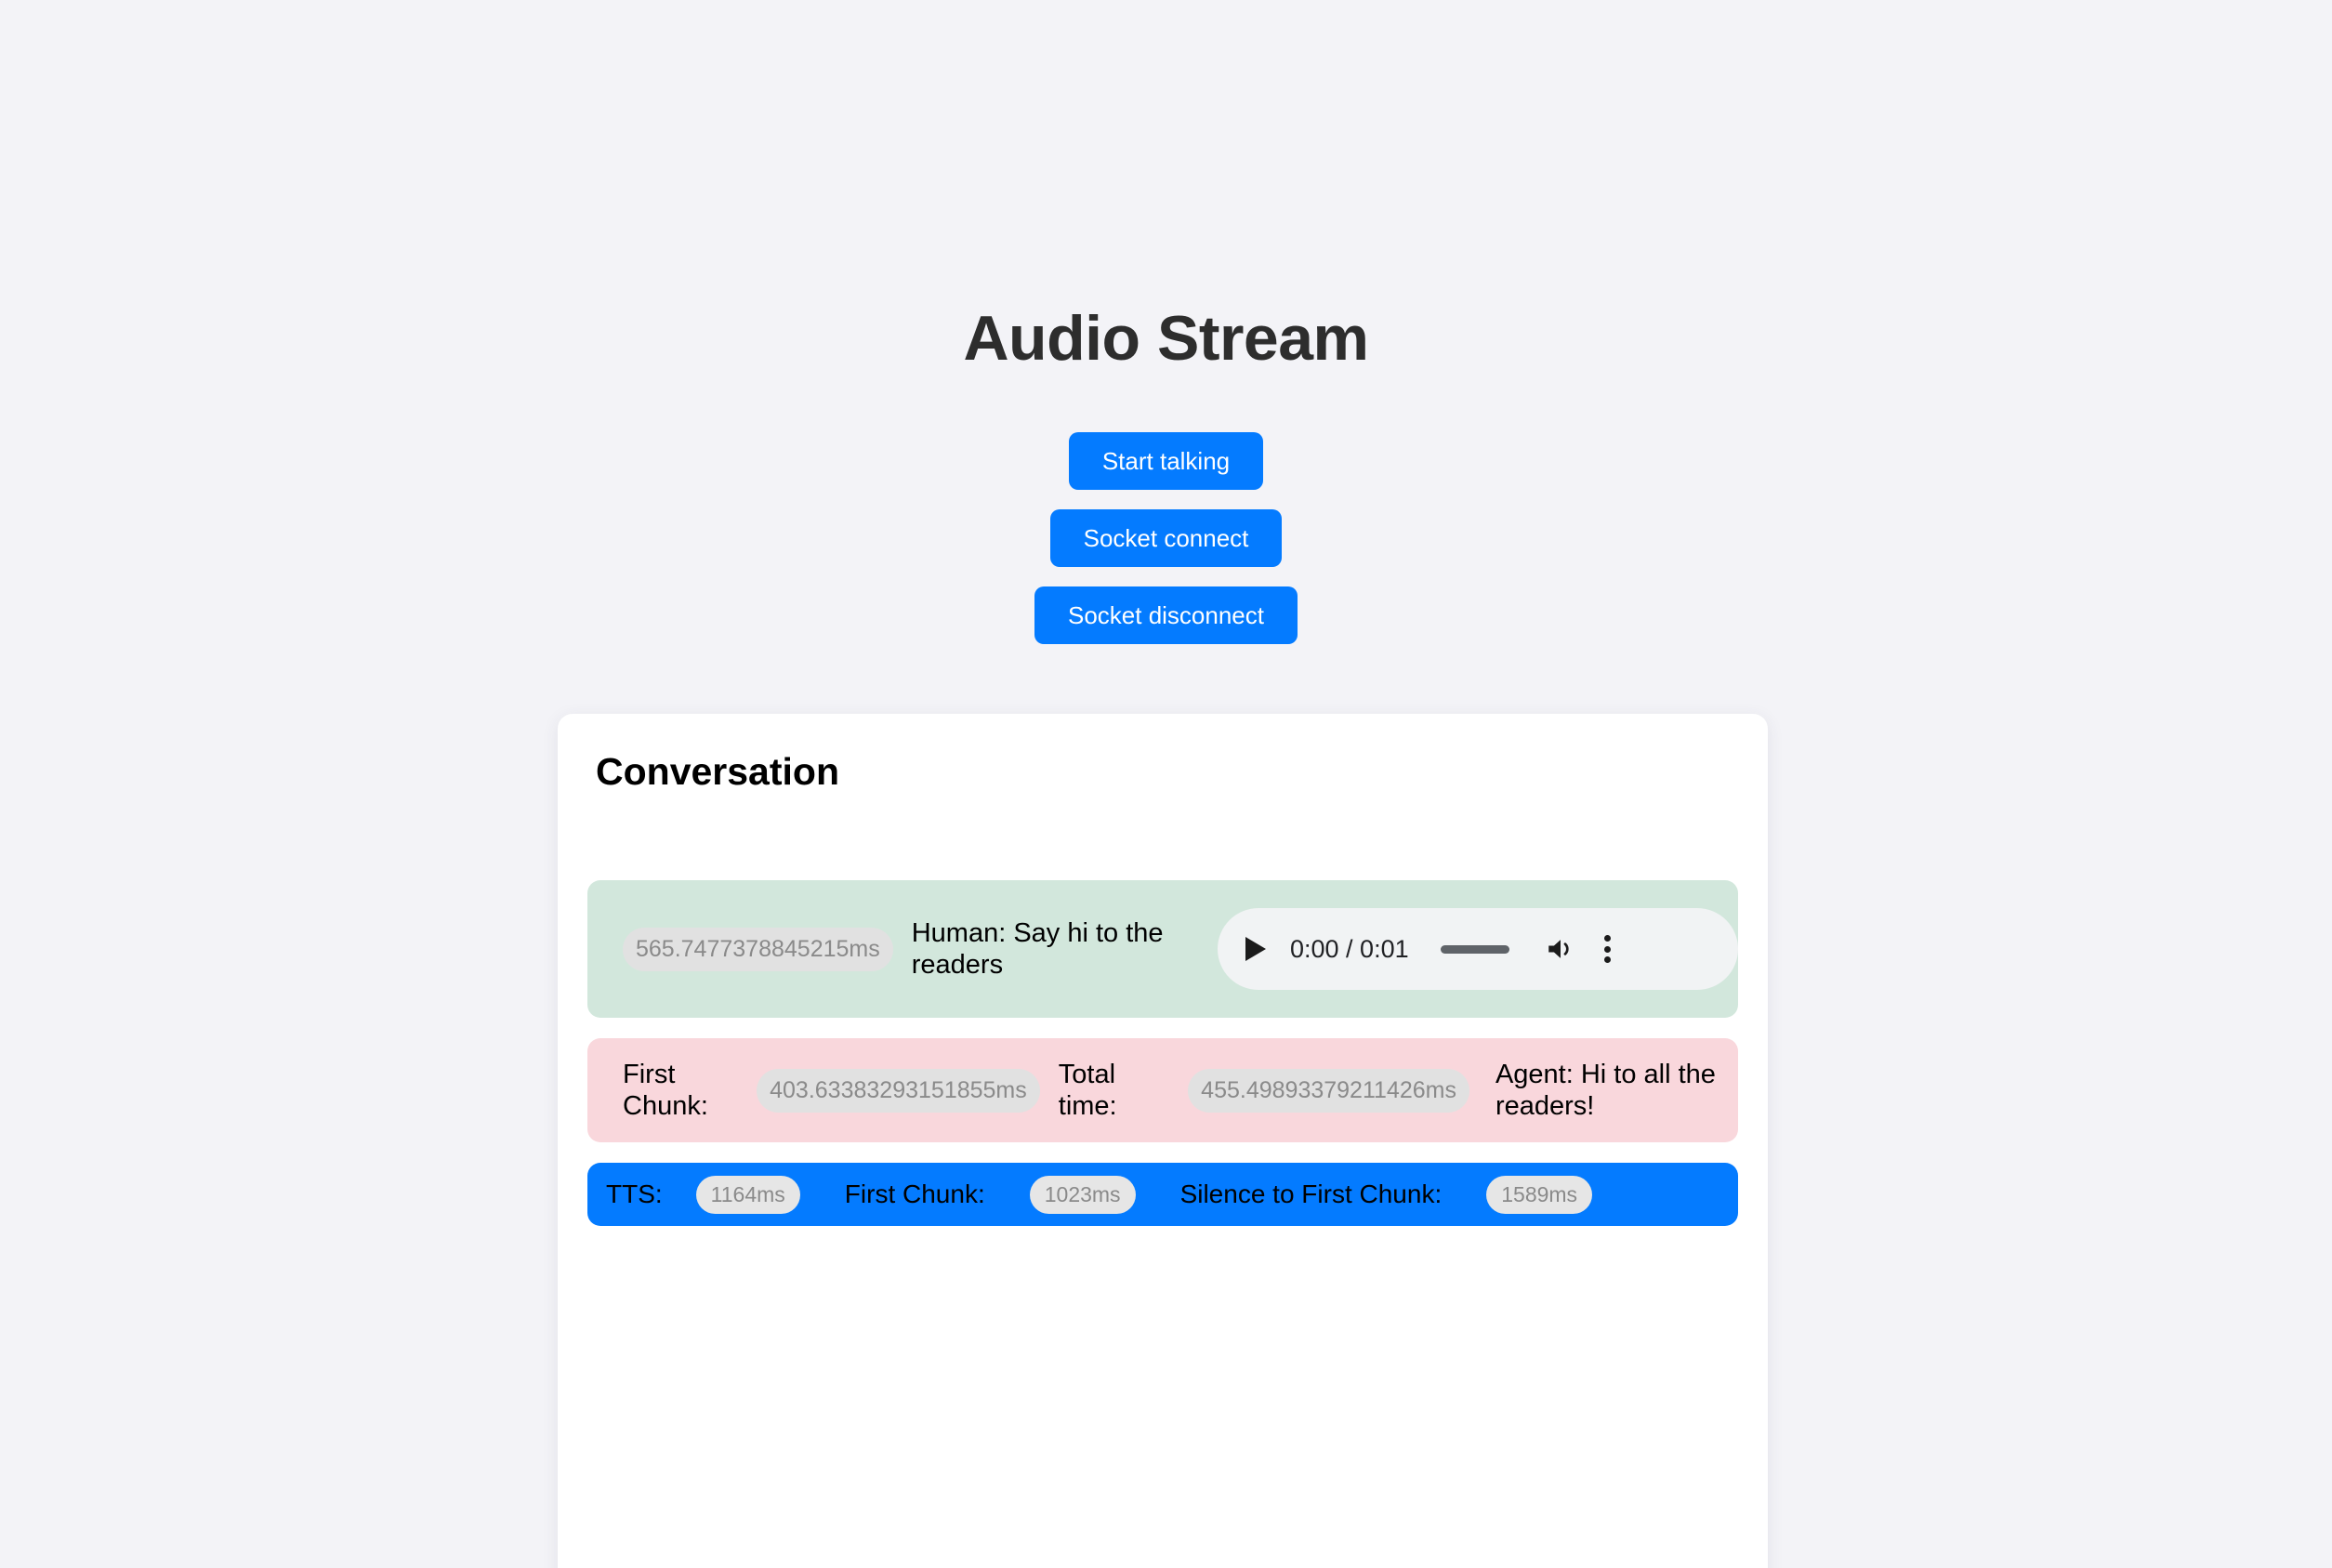 Image resolution: width=2332 pixels, height=1568 pixels. I want to click on overflow-menu-icon, so click(1607, 949).